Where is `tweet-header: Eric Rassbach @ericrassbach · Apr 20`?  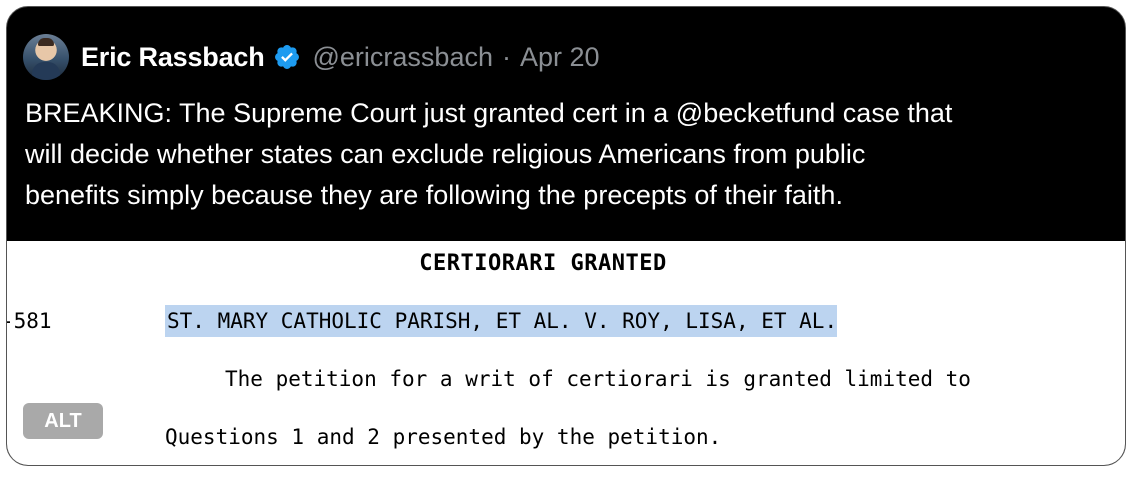 tweet-header: Eric Rassbach @ericrassbach · Apr 20 is located at coordinates (311, 57).